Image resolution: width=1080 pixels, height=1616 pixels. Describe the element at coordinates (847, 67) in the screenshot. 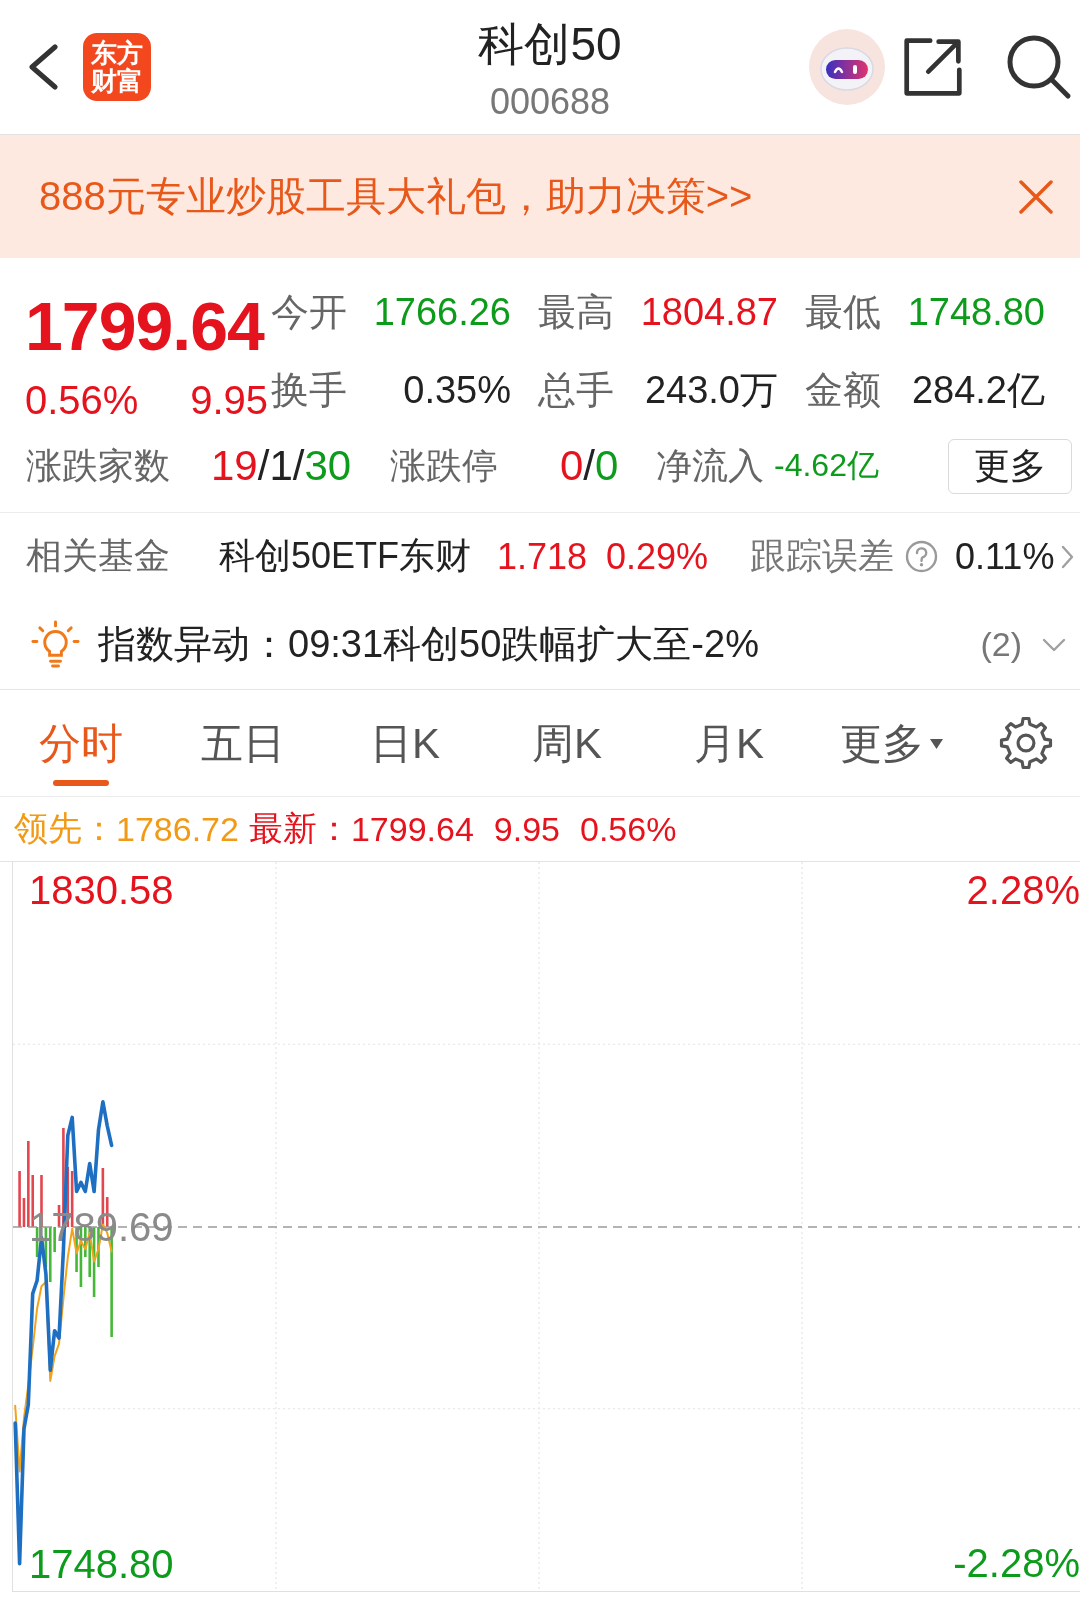

I see `robot-avatar-icon` at that location.